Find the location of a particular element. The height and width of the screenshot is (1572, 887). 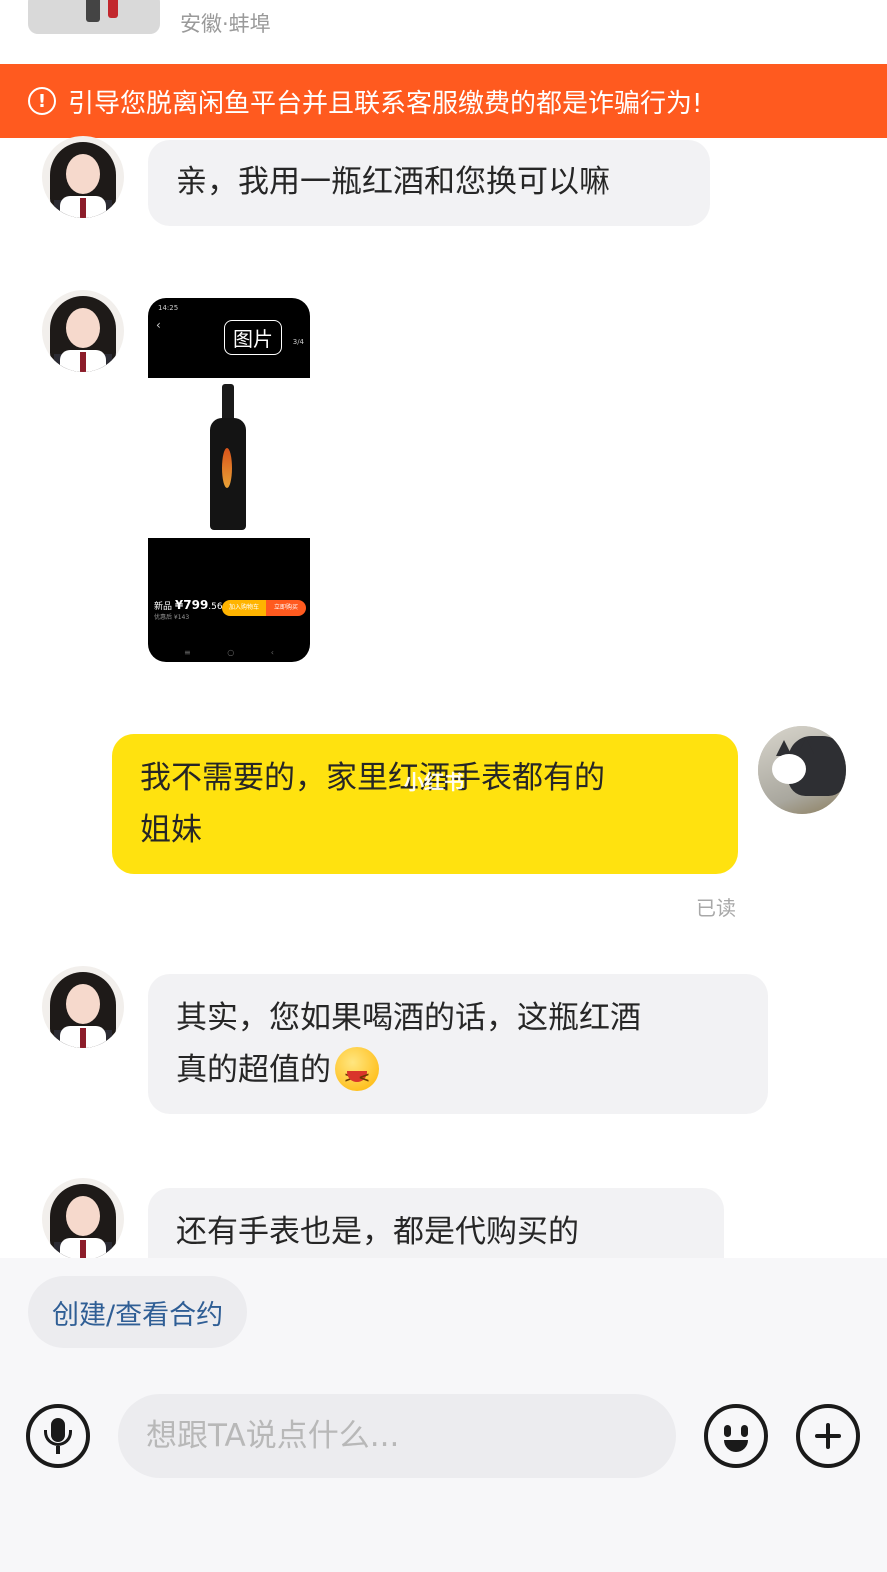

smiley-icon is located at coordinates (736, 1436).